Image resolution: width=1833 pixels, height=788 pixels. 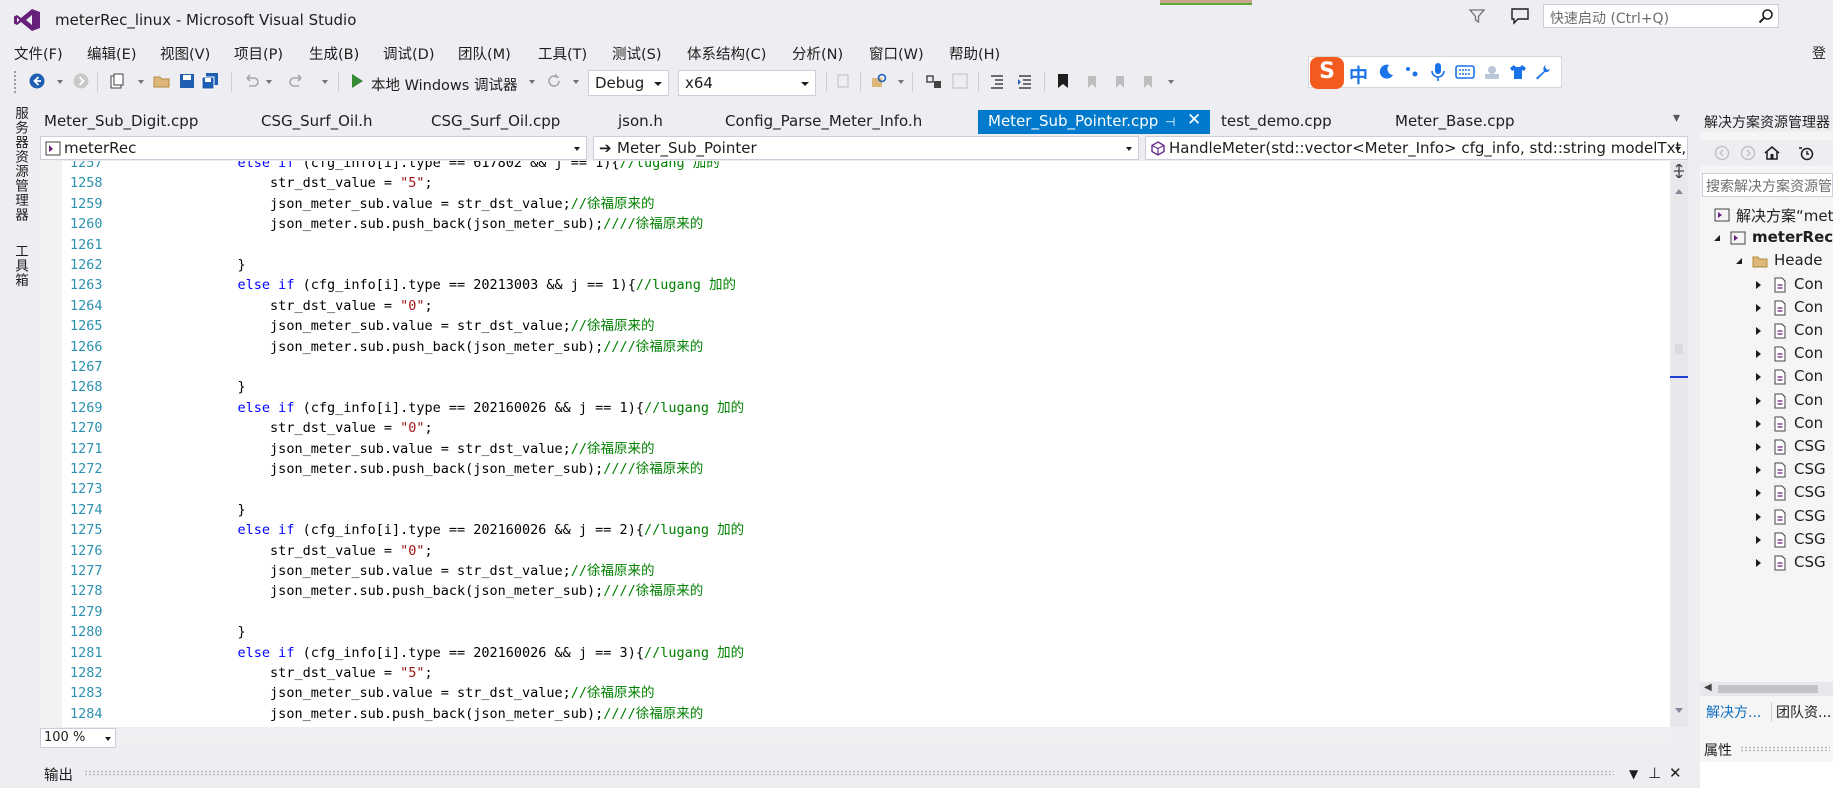 What do you see at coordinates (408, 53) in the screenshot?
I see `menu-debug: 调试(D)` at bounding box center [408, 53].